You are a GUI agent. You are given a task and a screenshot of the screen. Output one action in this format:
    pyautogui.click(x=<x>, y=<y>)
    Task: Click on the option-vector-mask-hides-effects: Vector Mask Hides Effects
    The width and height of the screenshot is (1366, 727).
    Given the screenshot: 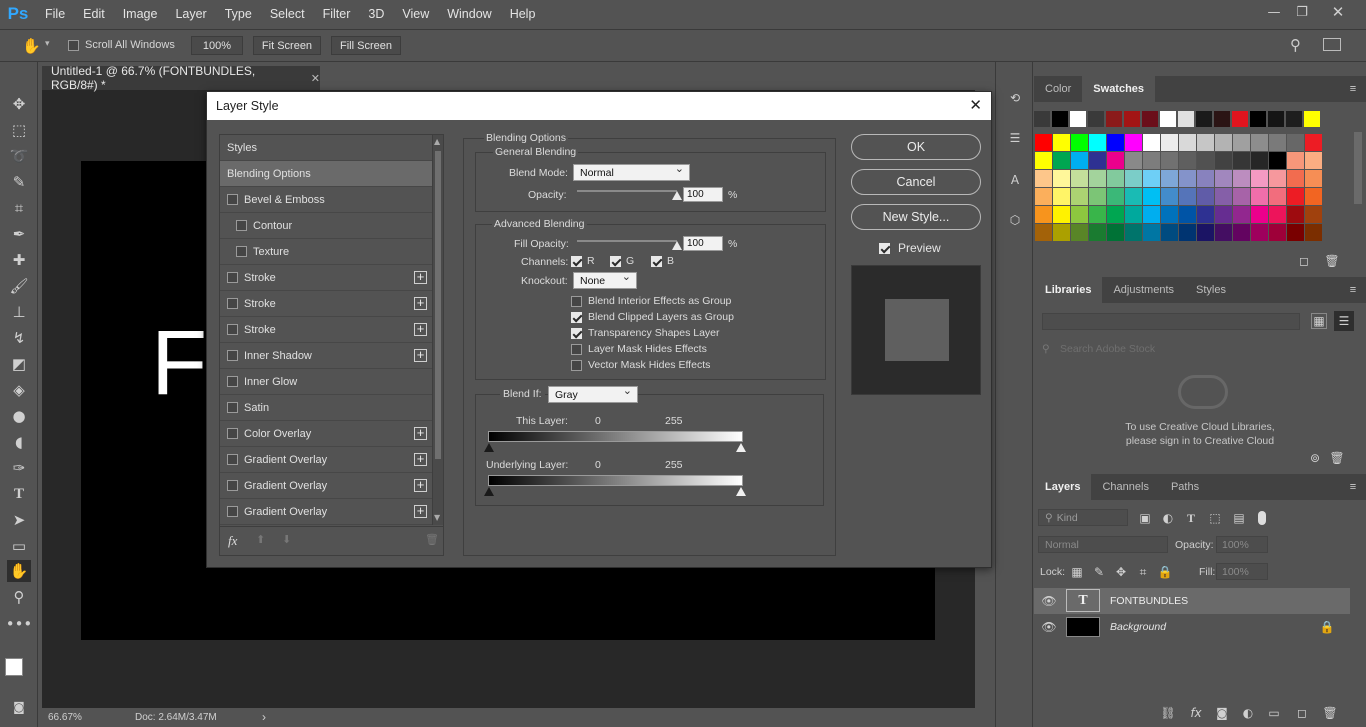 What is the action you would take?
    pyautogui.click(x=640, y=365)
    